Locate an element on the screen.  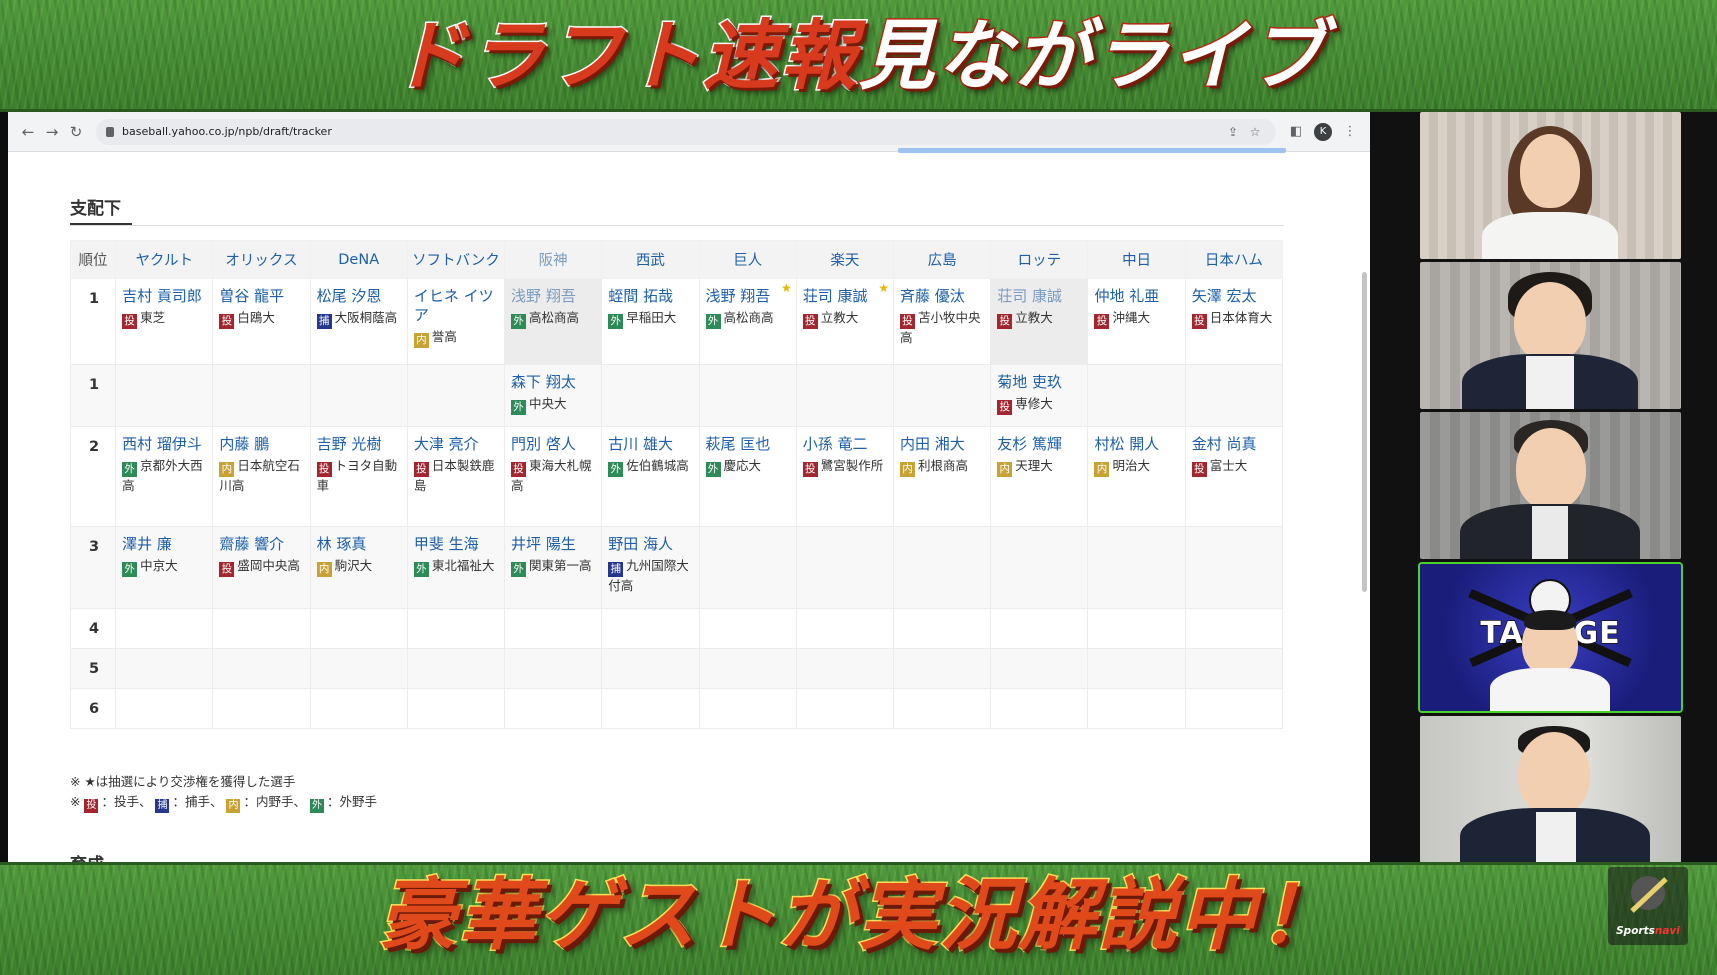
player-name-link: 萩尾 匡也 is located at coordinates (749, 444).